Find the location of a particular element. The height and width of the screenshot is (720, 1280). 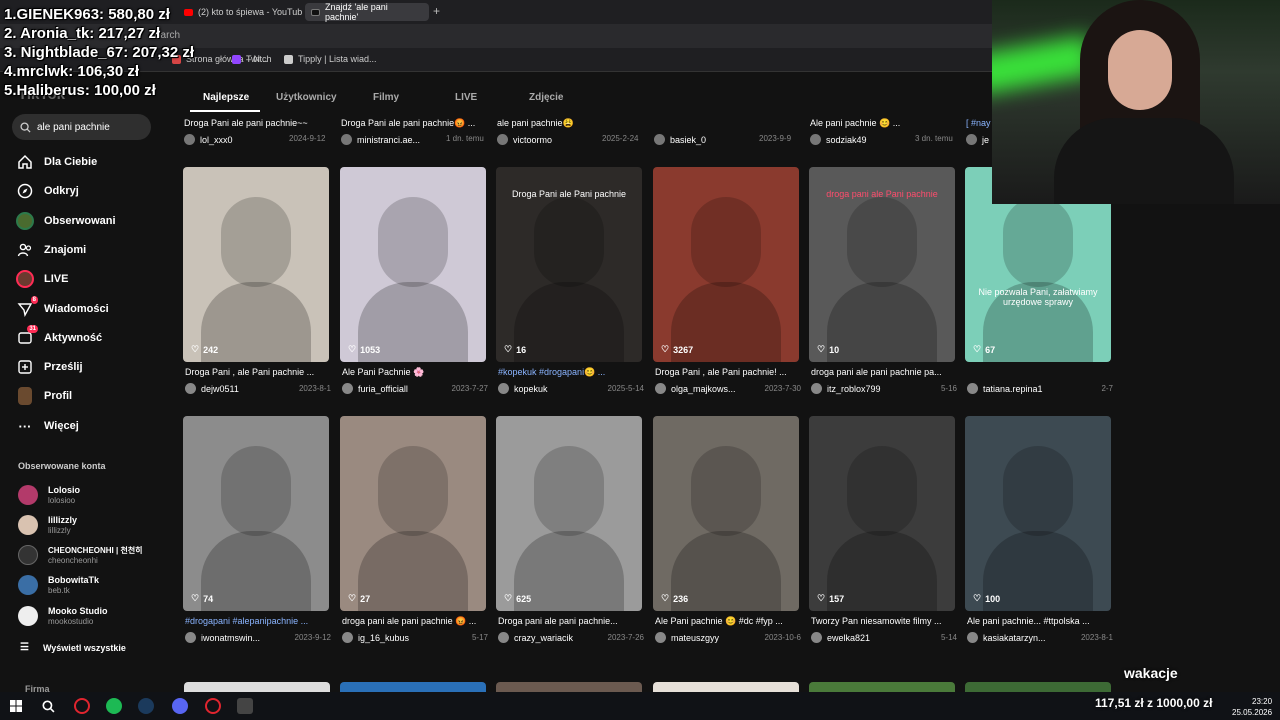

nav-messages: 8 Wiadomości is located at coordinates (62, 308).